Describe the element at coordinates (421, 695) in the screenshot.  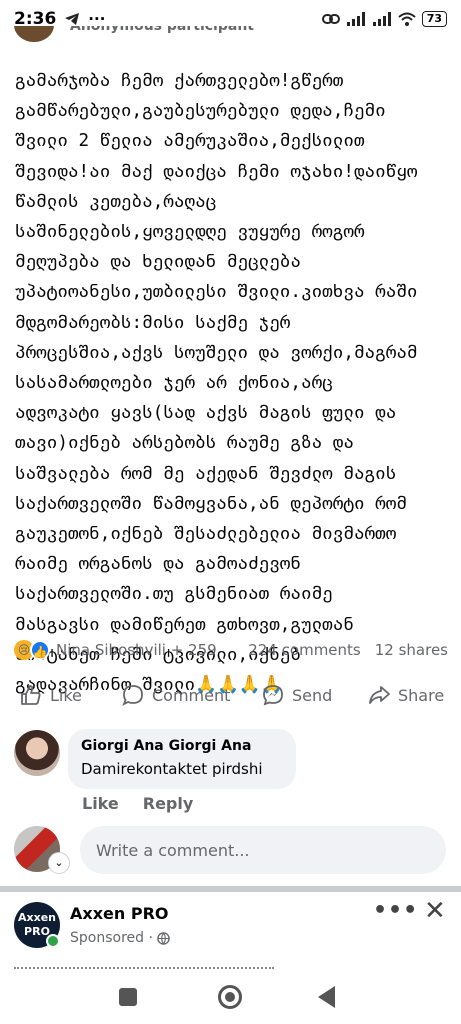
I see `share-label: Share` at that location.